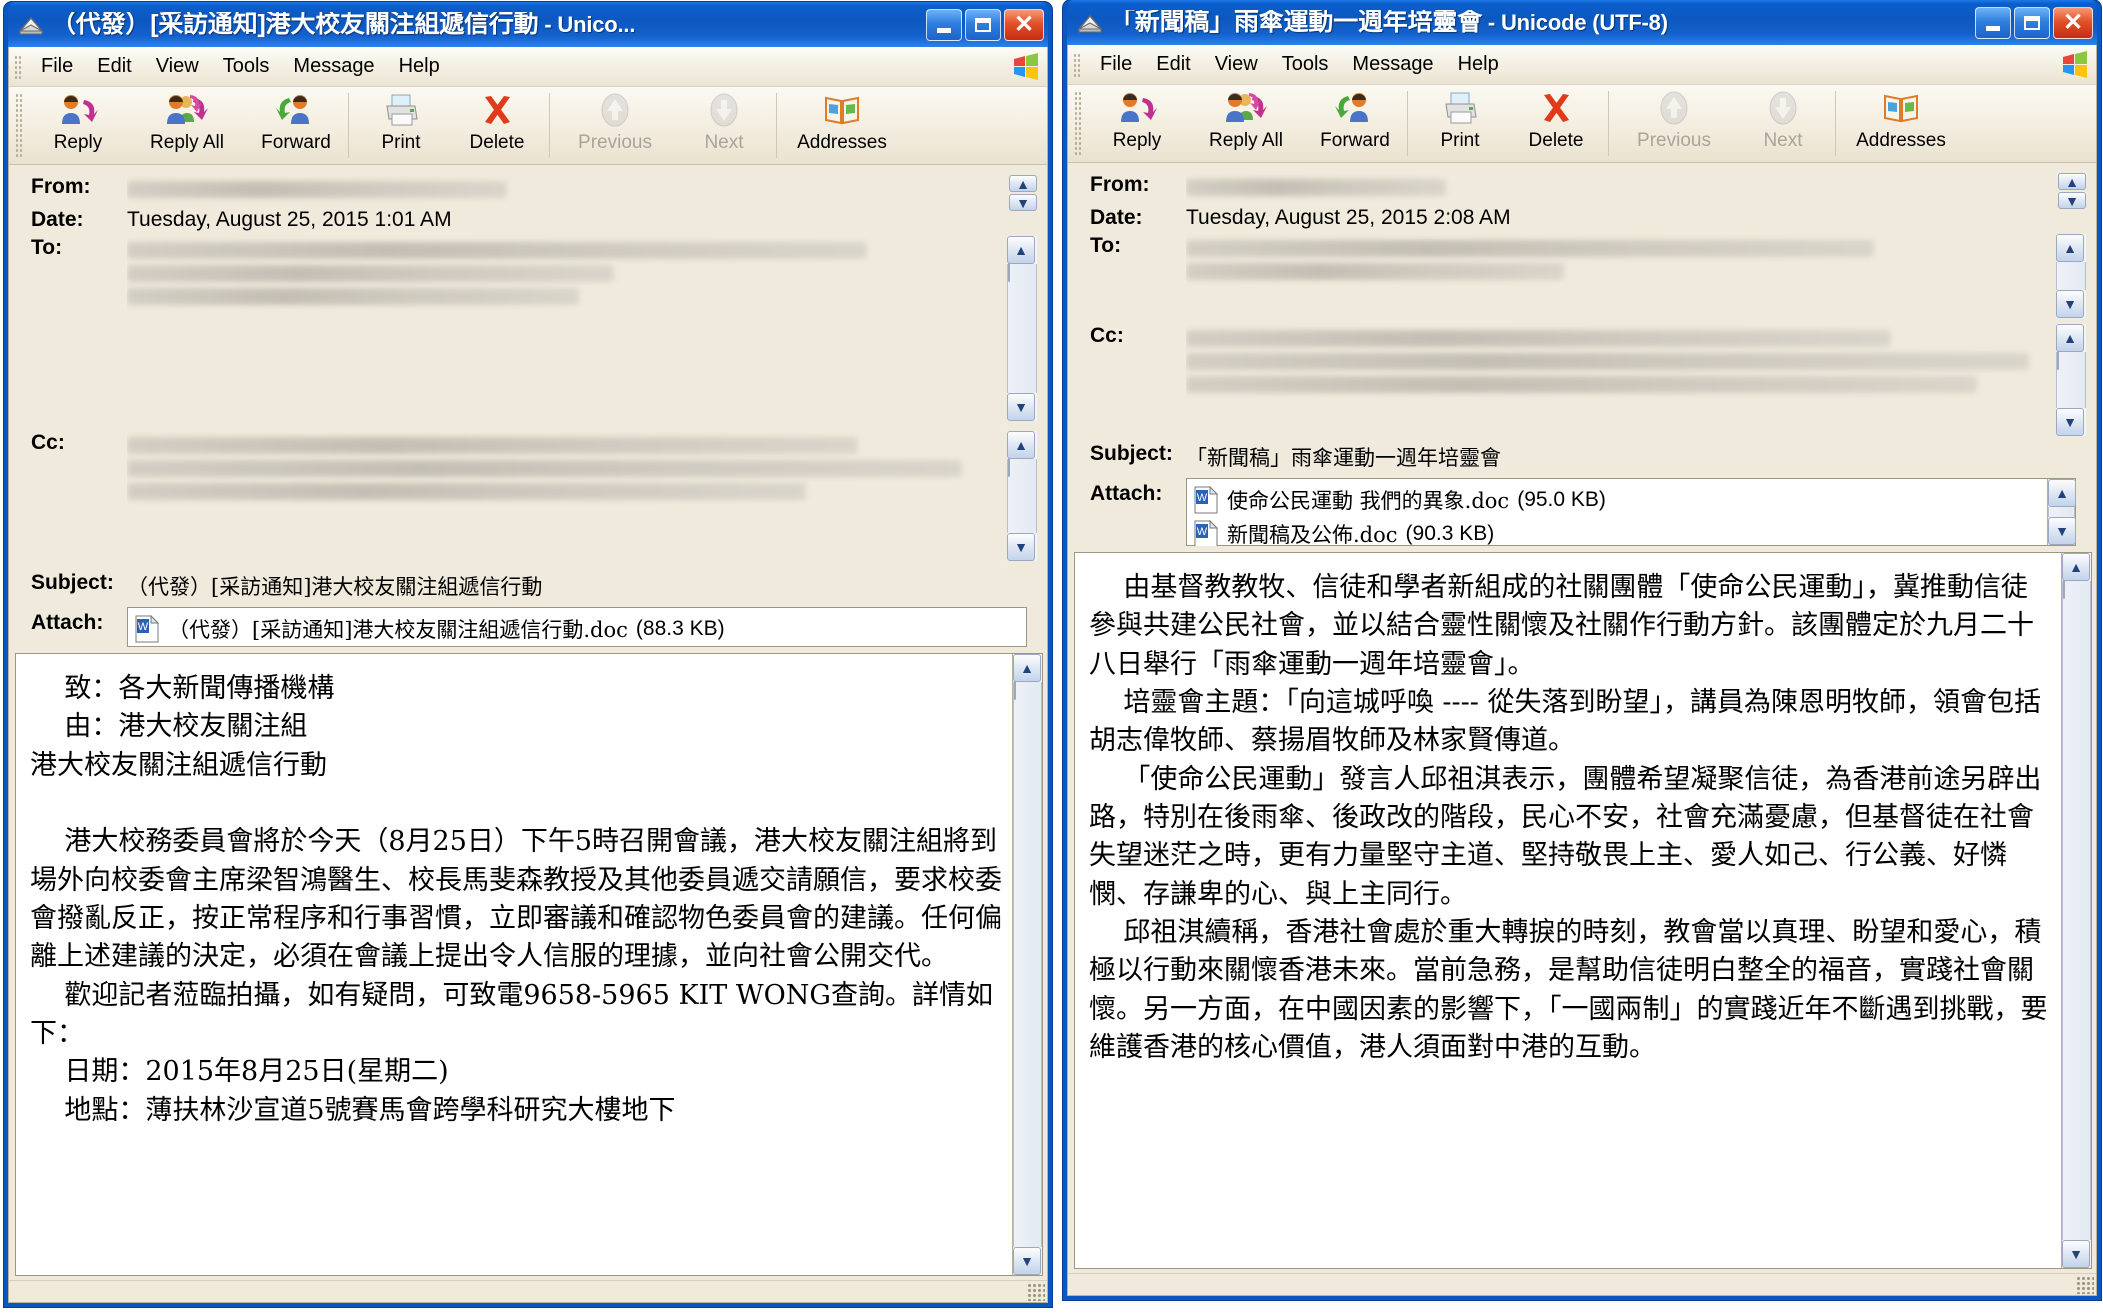 The height and width of the screenshot is (1313, 2103). I want to click on reply-all-label: Reply All, so click(187, 142).